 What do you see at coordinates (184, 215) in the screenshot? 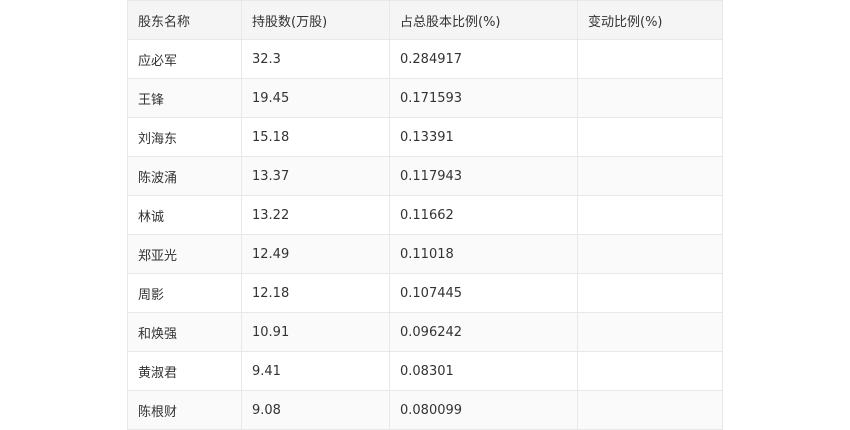
I see `cell-shareholder-name: 林诚` at bounding box center [184, 215].